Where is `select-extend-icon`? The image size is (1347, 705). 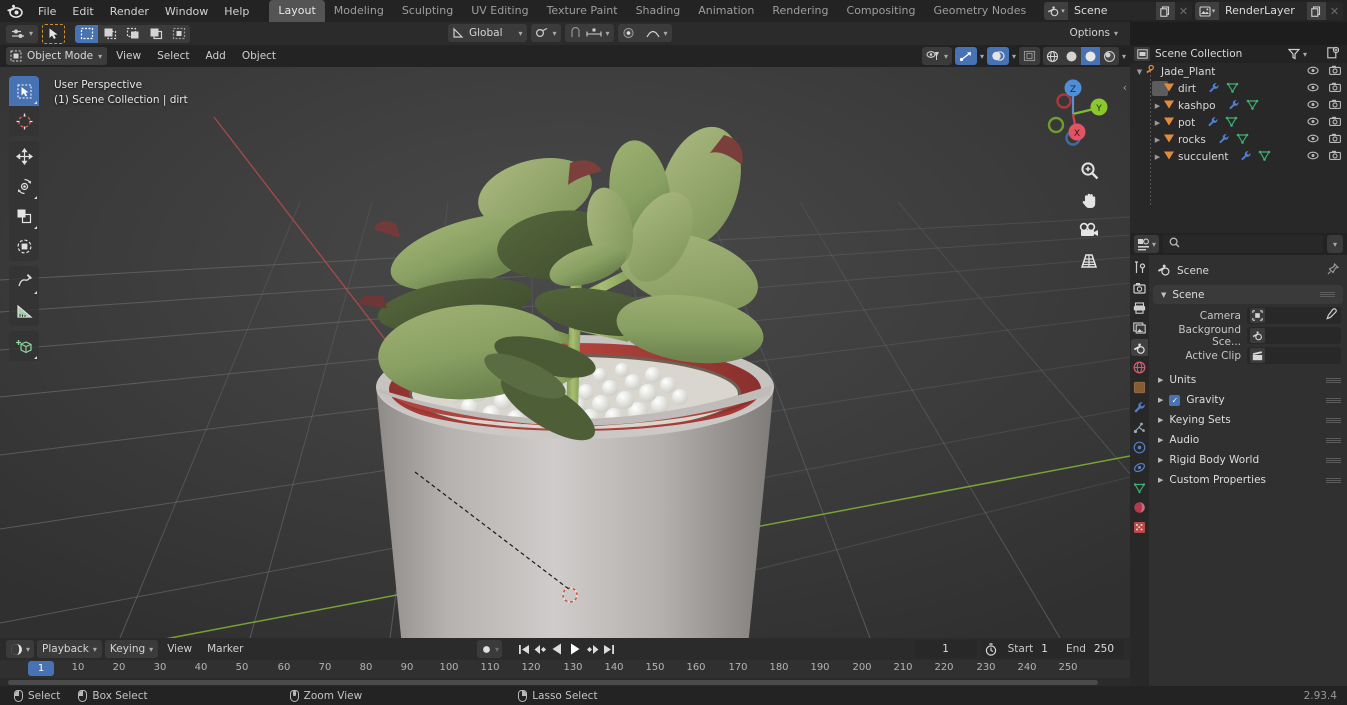
select-extend-icon is located at coordinates (110, 33).